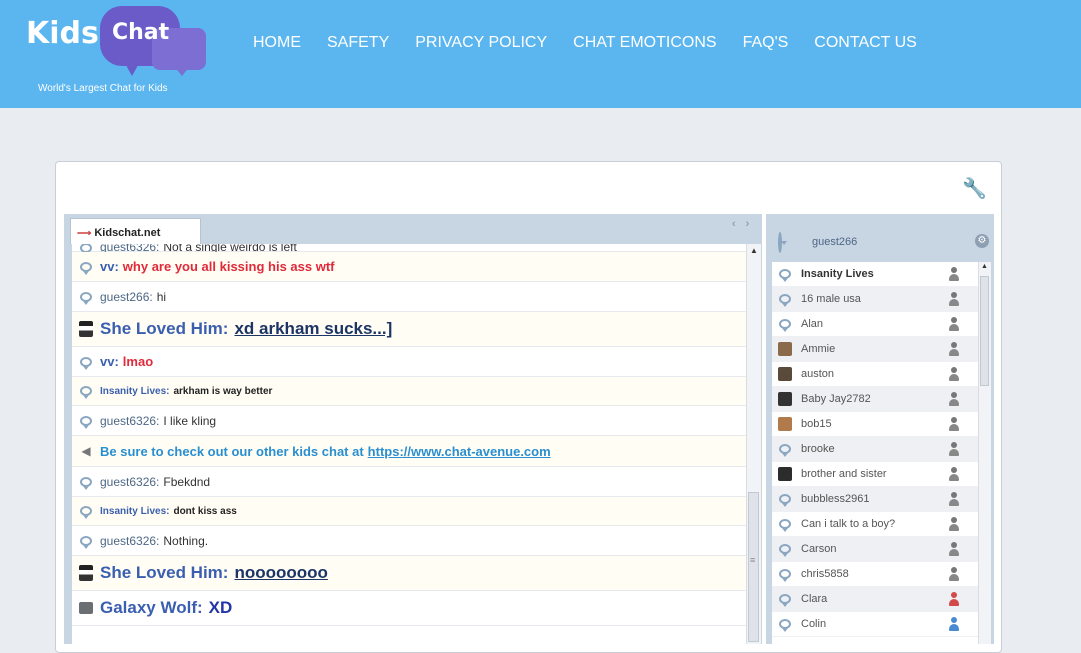 Image resolution: width=1081 pixels, height=653 pixels. Describe the element at coordinates (875, 274) in the screenshot. I see `user-list-item: Insanity Lives` at that location.